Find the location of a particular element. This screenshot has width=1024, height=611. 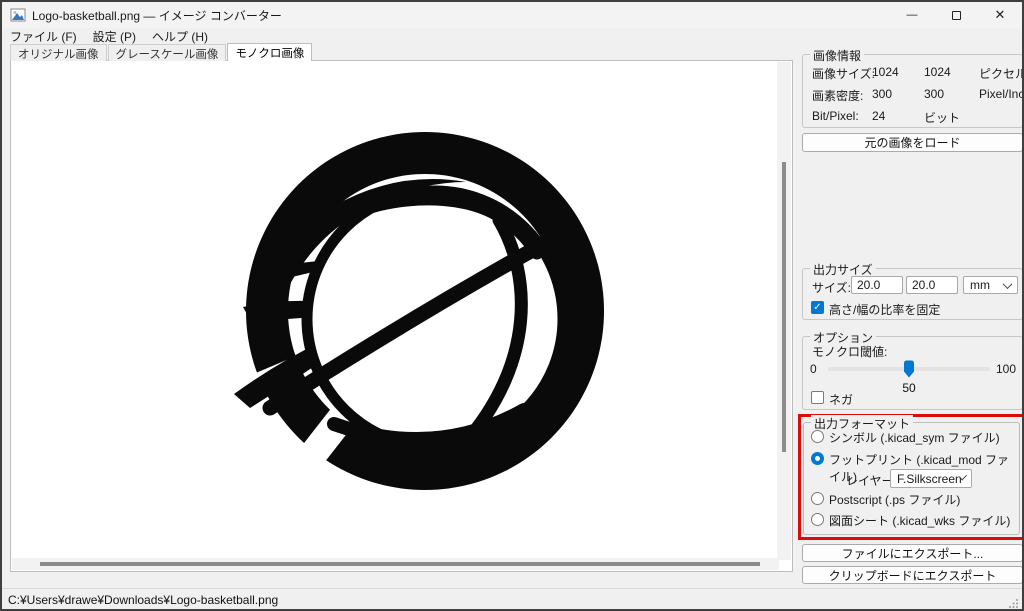

horizontal-scrollbar is located at coordinates (395, 564).